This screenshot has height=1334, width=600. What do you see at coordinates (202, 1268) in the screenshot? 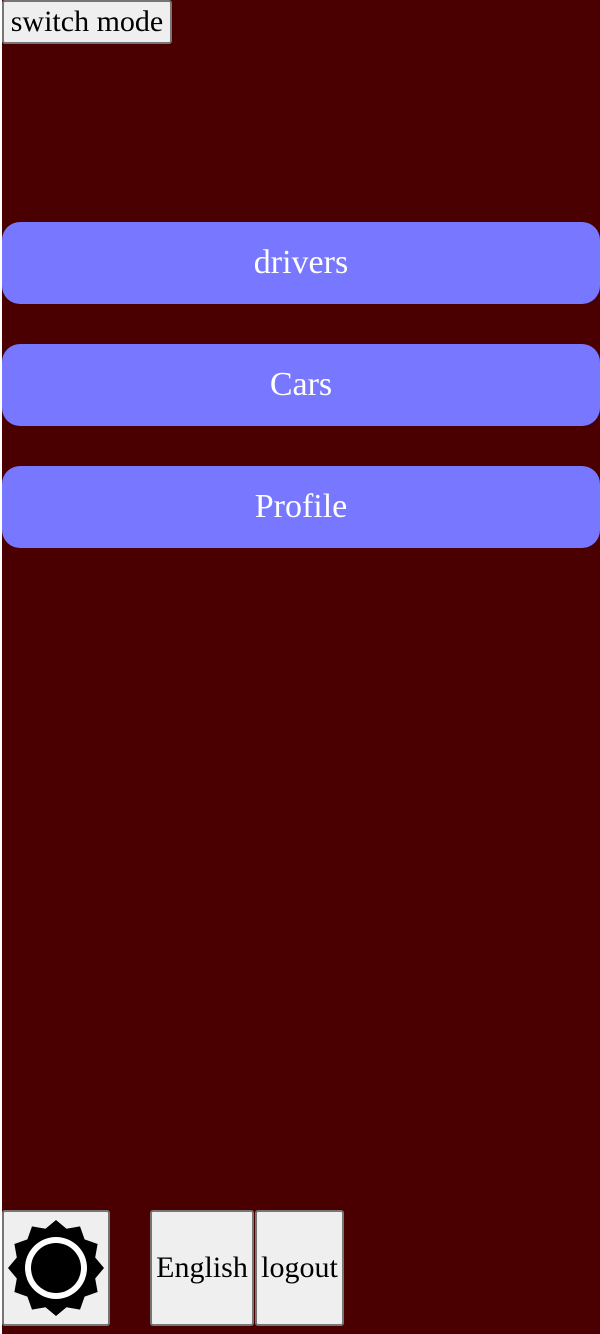
I see `language-button: English` at bounding box center [202, 1268].